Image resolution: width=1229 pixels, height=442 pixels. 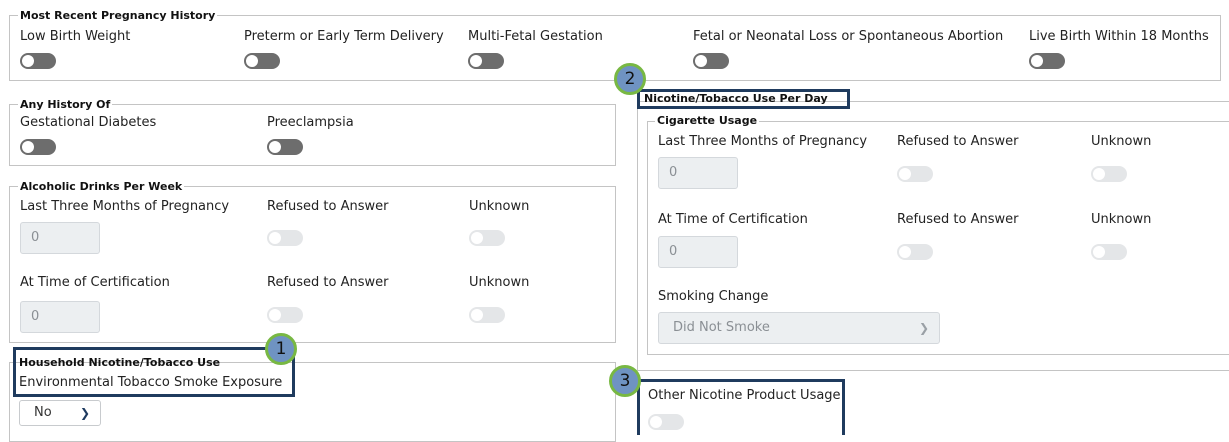 I want to click on cig-unknown2-toggle, so click(x=1109, y=252).